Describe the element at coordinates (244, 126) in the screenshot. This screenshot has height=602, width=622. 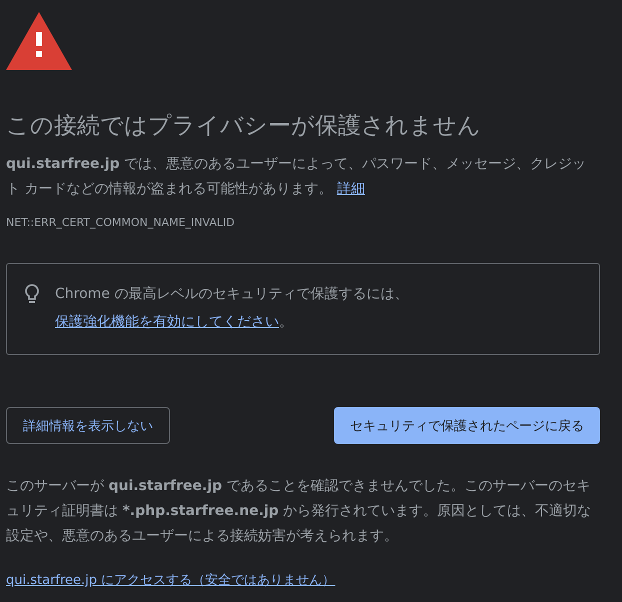
I see `page-heading: この接続ではプライバシーが保護されません` at that location.